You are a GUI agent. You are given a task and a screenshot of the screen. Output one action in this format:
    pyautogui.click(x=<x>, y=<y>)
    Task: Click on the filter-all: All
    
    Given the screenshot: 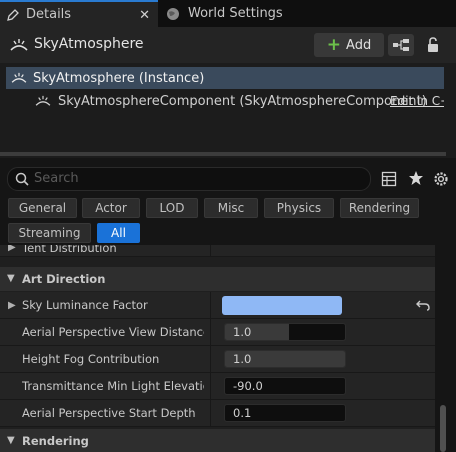 What is the action you would take?
    pyautogui.click(x=118, y=233)
    